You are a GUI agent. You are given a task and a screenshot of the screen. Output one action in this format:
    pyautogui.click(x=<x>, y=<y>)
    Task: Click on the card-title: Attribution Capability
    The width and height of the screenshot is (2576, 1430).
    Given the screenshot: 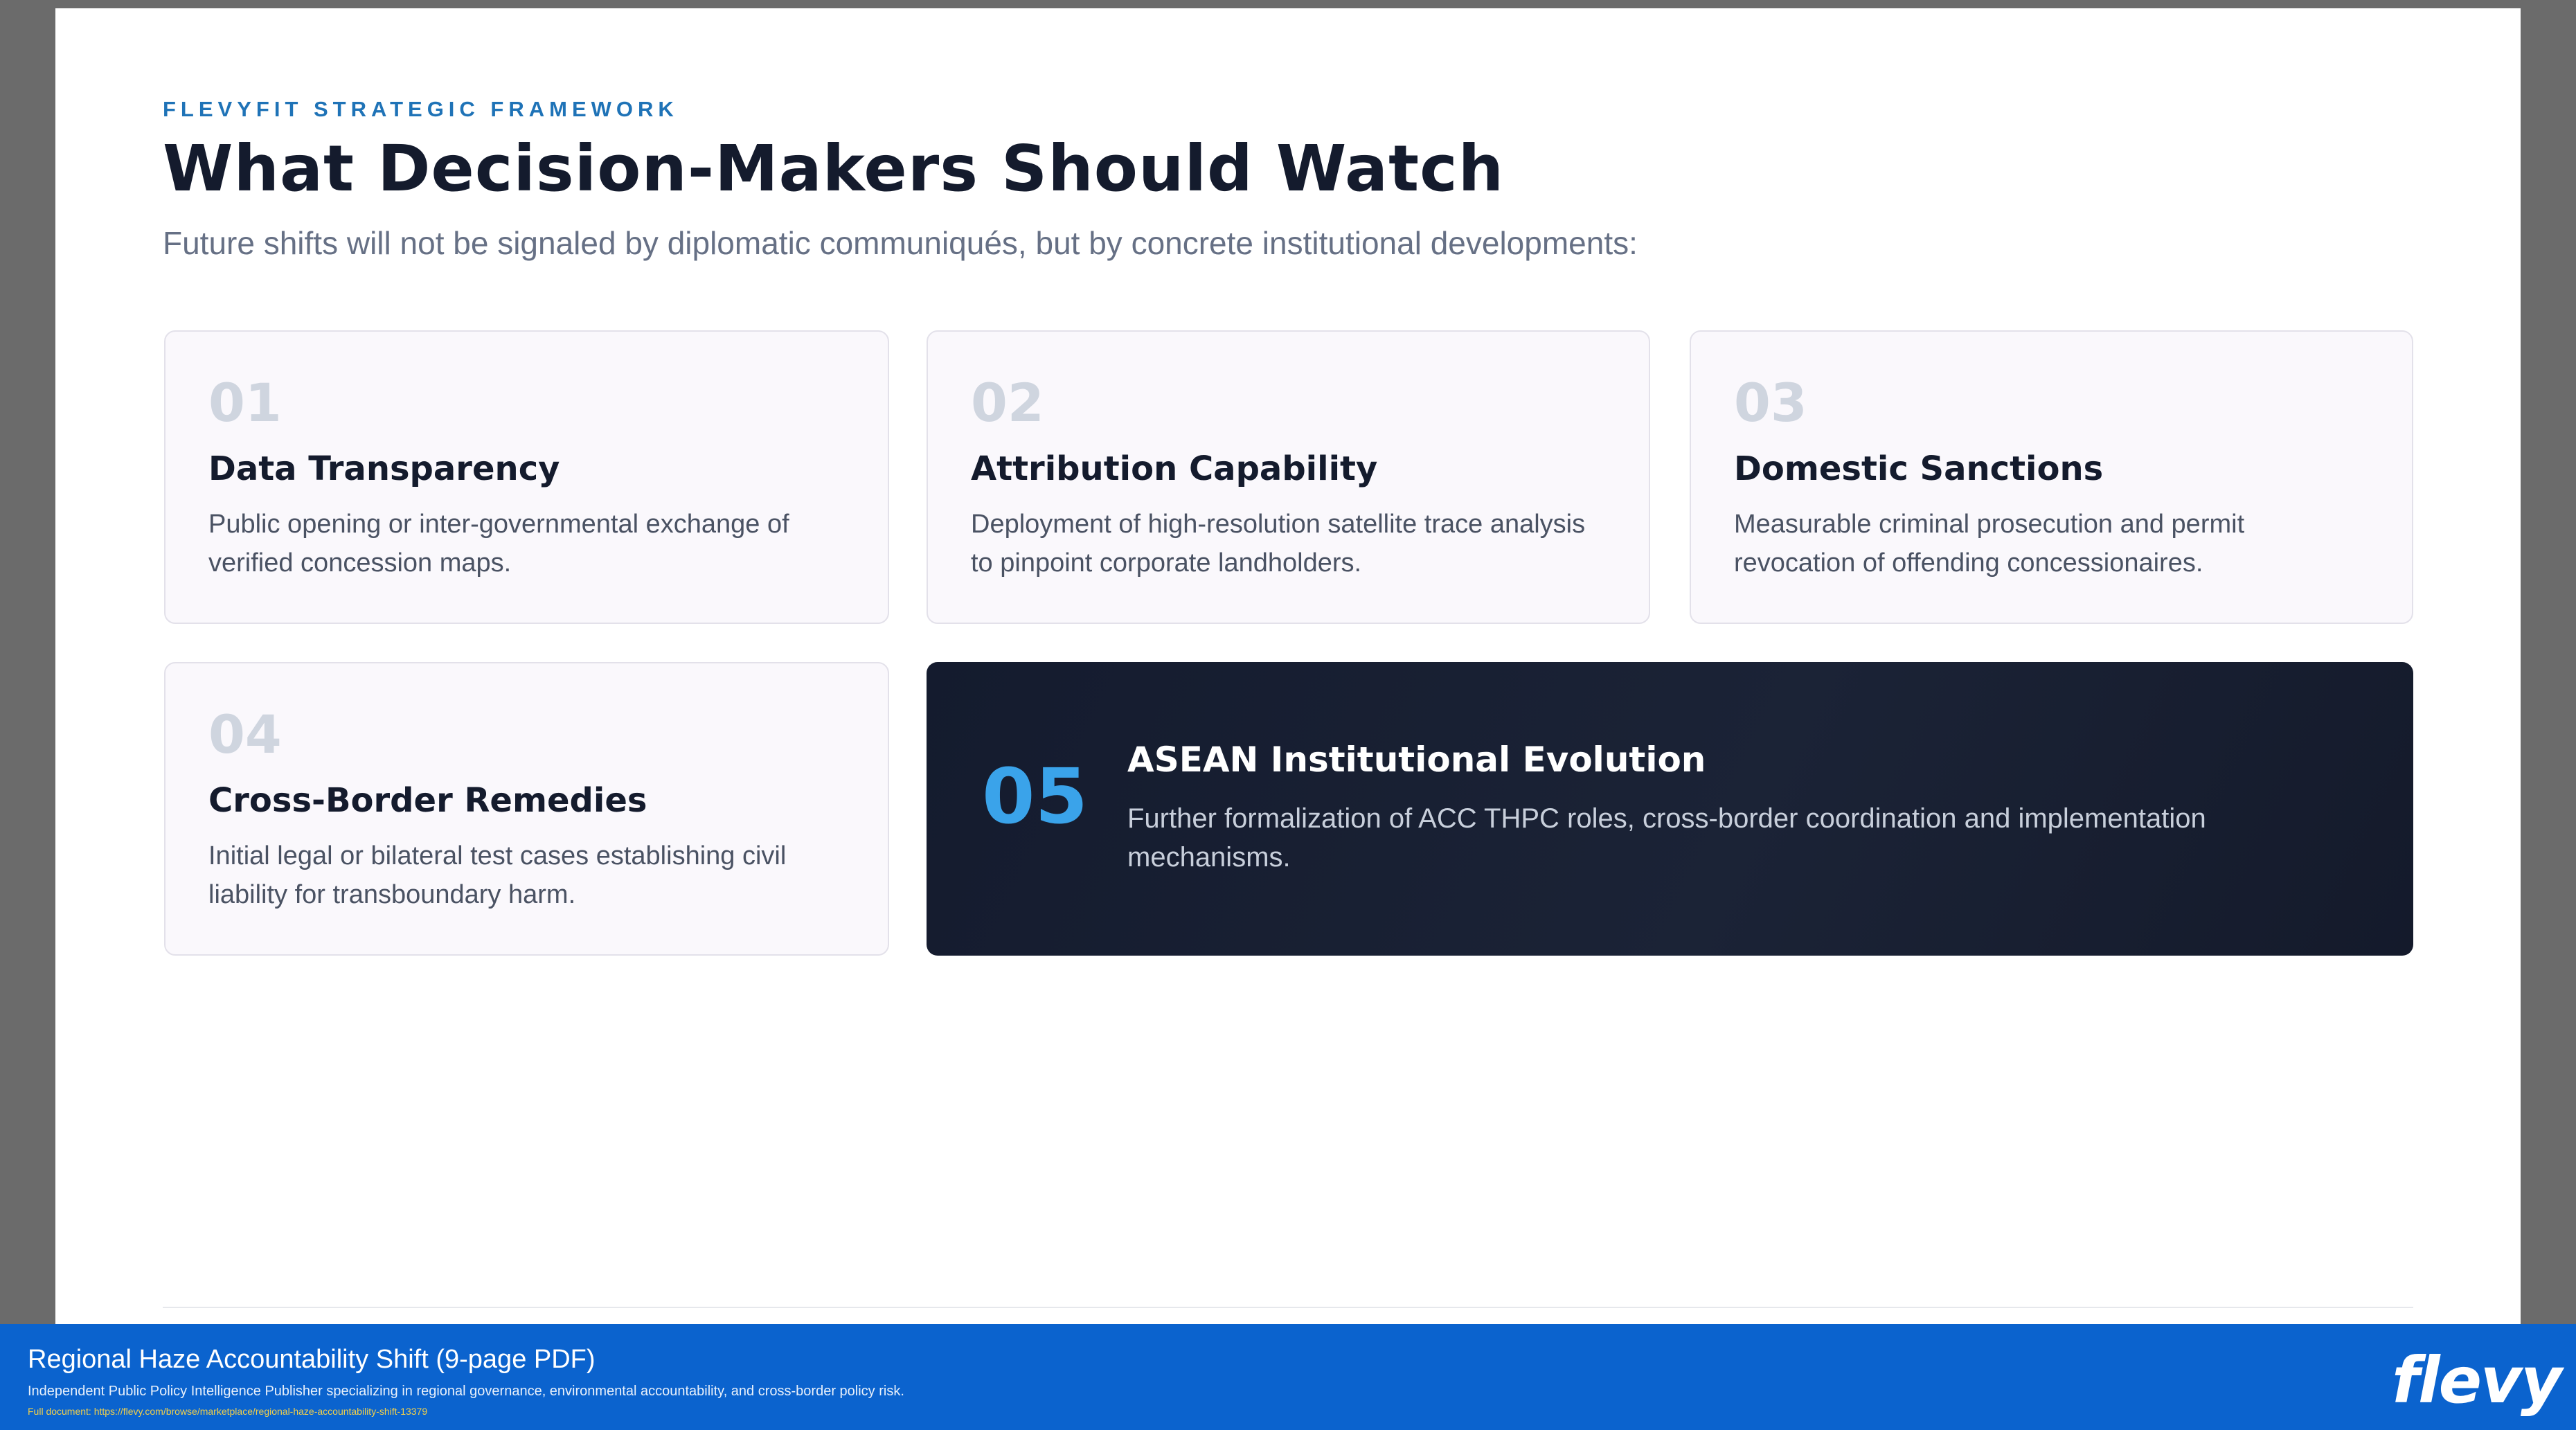 What is the action you would take?
    pyautogui.click(x=1175, y=468)
    